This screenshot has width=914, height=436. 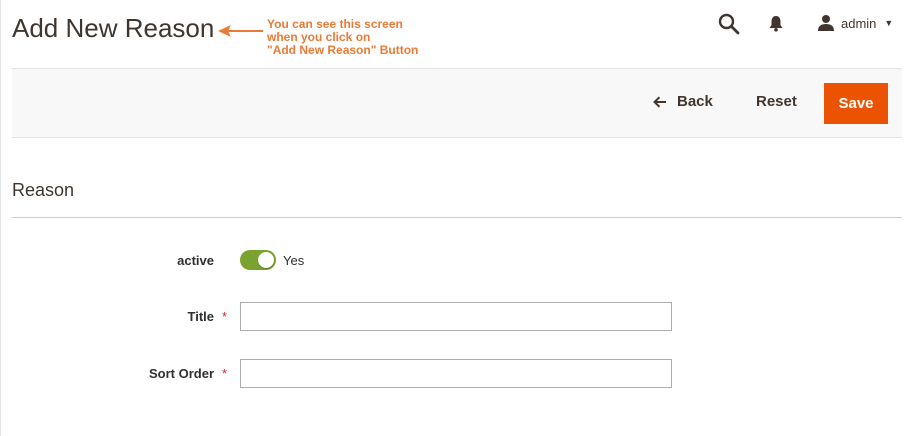 I want to click on title-label: Title, so click(x=201, y=316).